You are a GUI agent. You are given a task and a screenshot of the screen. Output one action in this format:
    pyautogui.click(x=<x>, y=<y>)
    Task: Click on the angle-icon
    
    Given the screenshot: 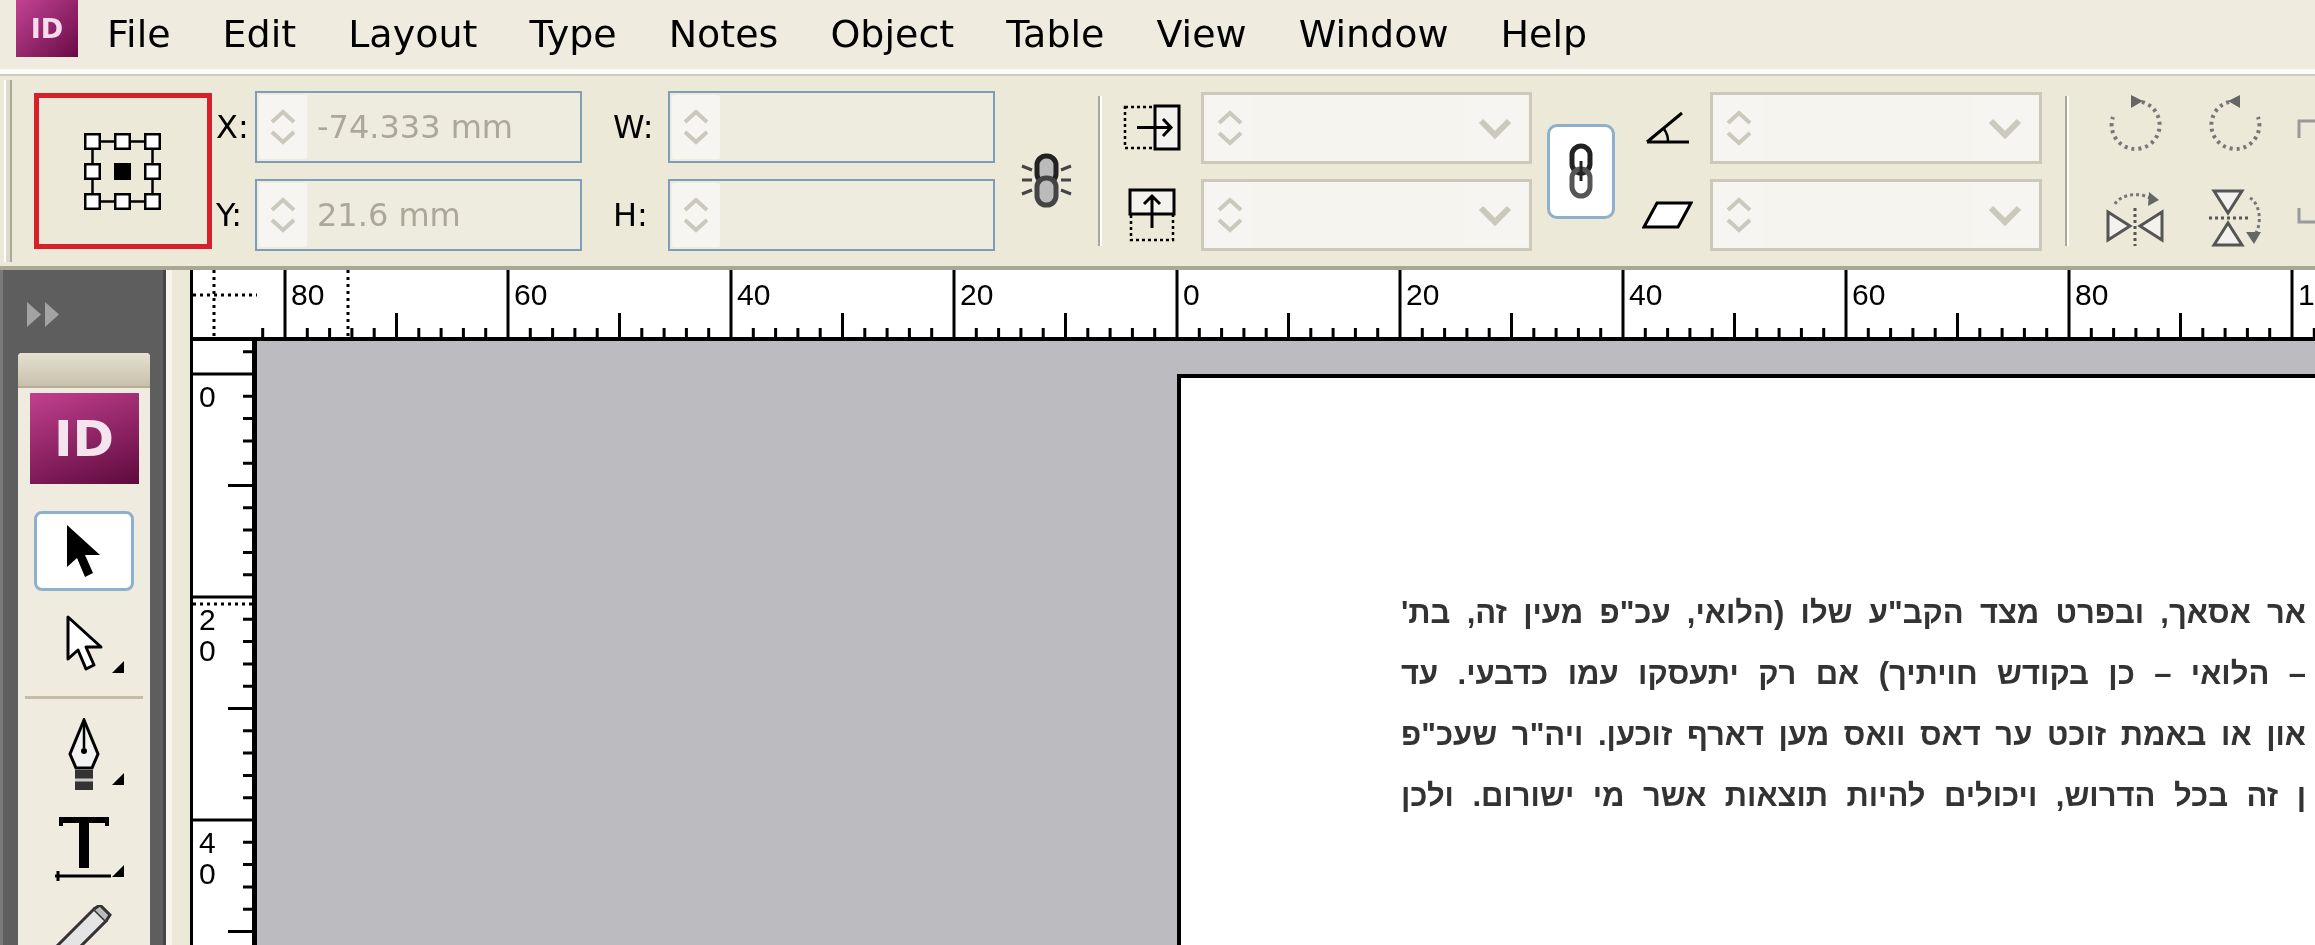 What is the action you would take?
    pyautogui.click(x=1667, y=127)
    